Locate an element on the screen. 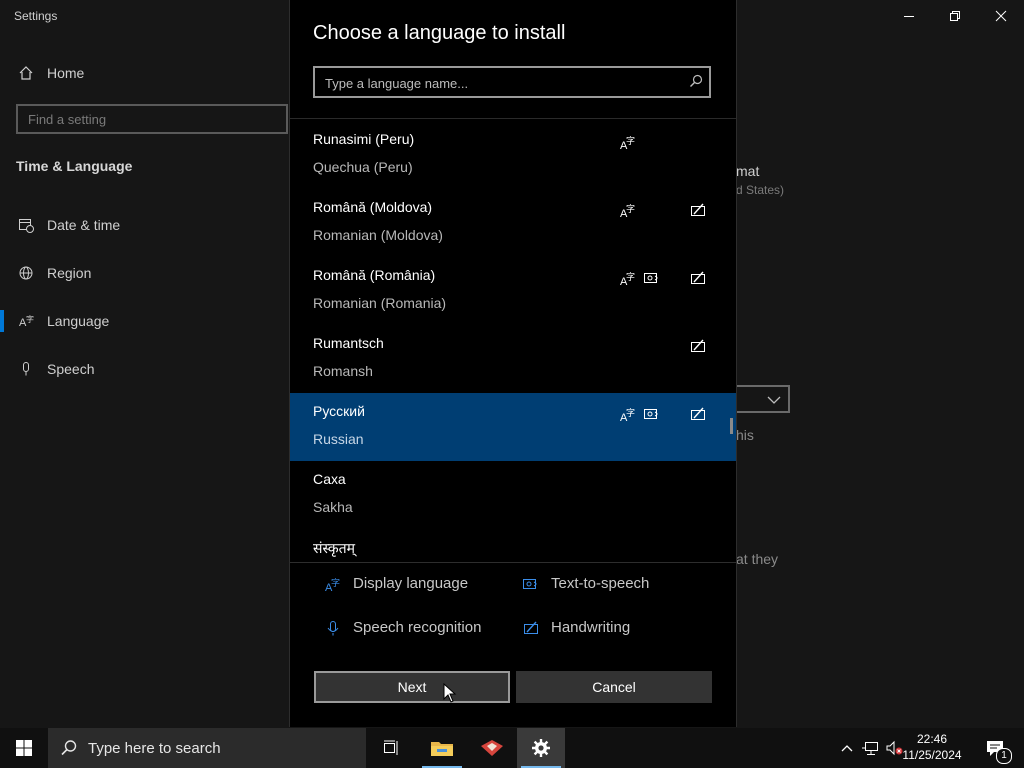 The image size is (1024, 768). legend-speech-recognition-label: Speech recognition is located at coordinates (417, 627).